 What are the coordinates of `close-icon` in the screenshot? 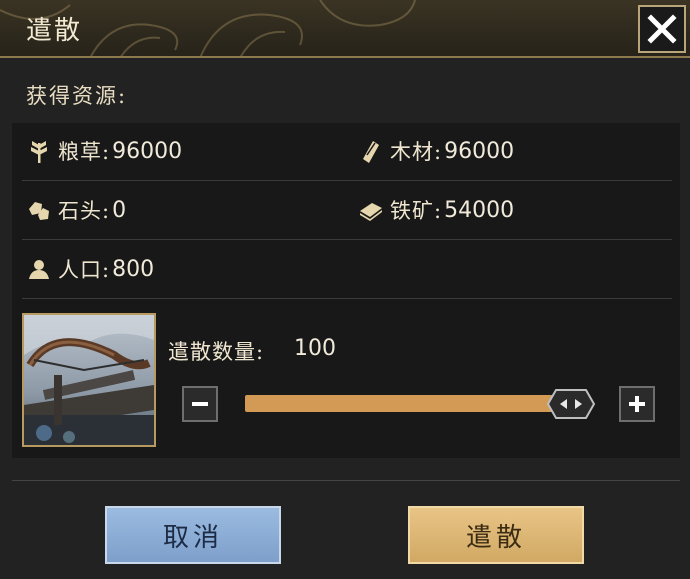 It's located at (662, 29).